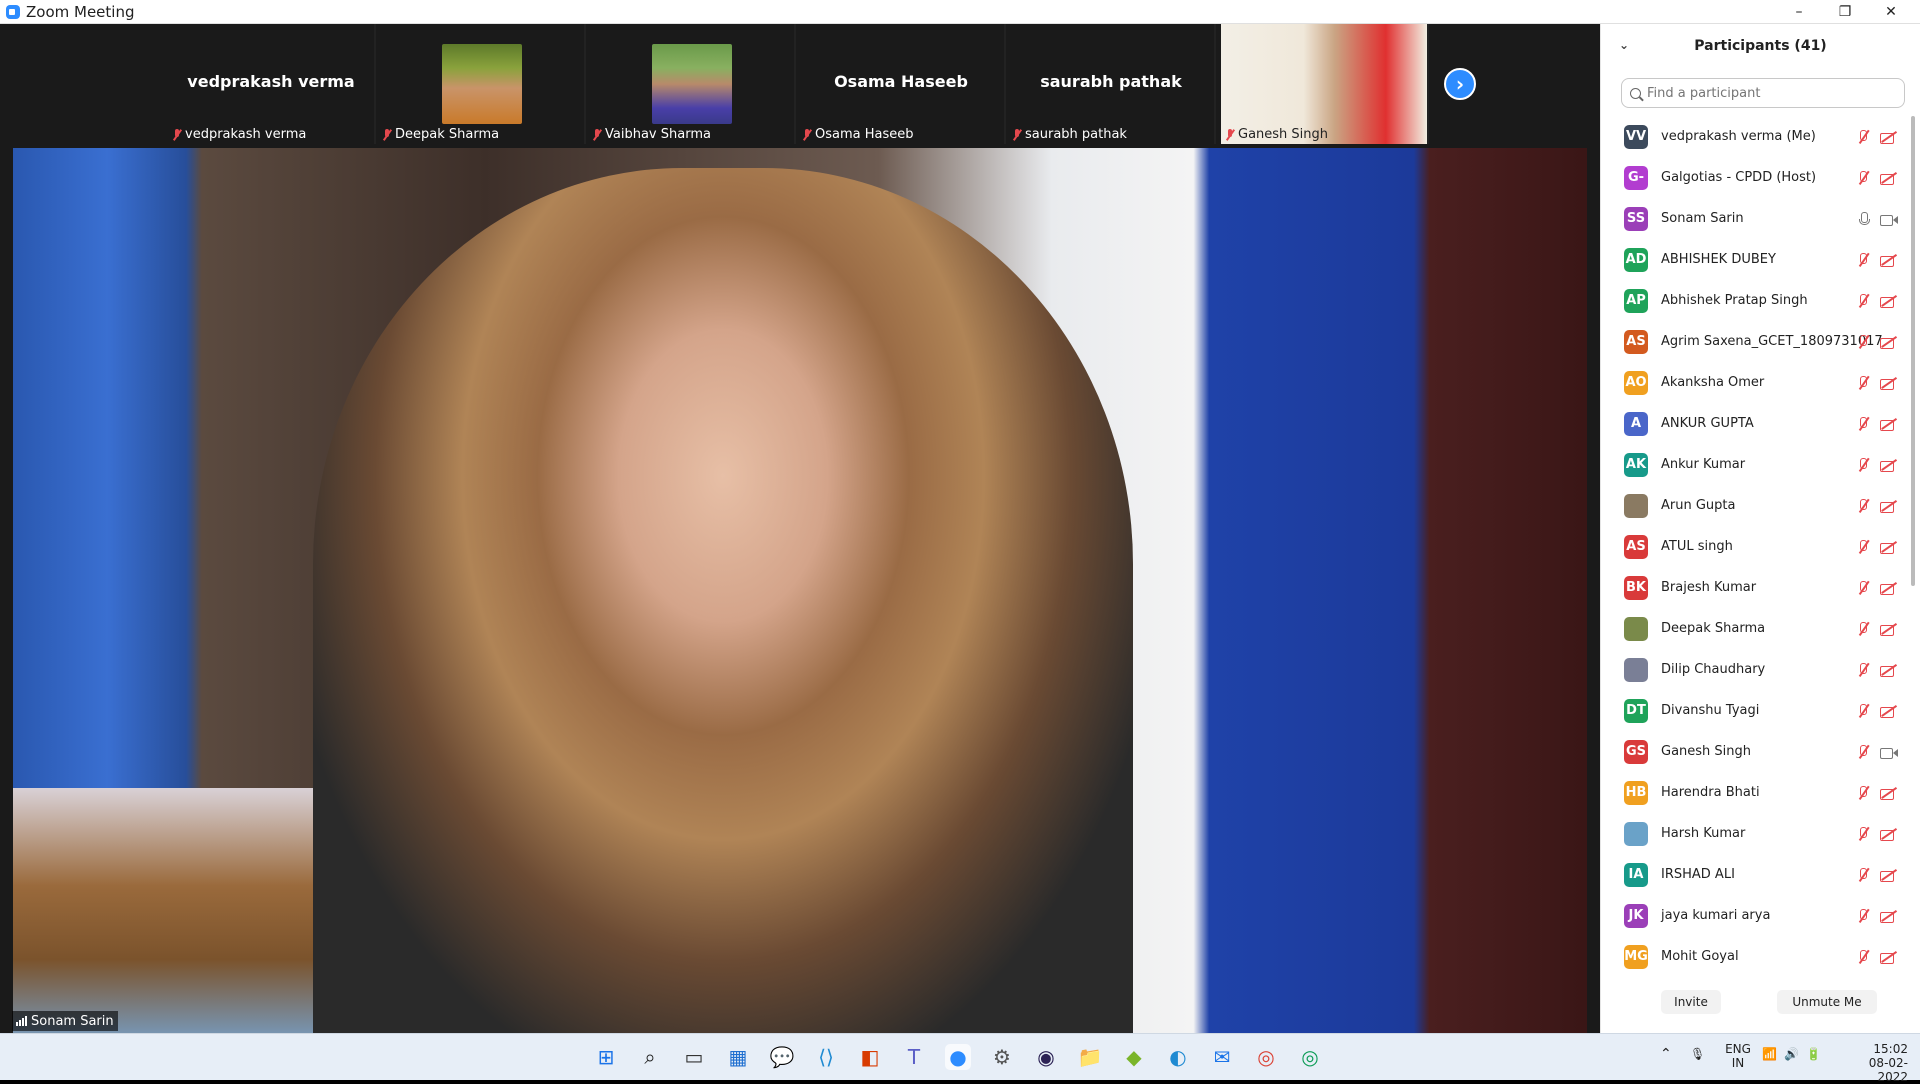 The image size is (1920, 1084). I want to click on participant-row: AO Akanksha Omer, so click(1760, 382).